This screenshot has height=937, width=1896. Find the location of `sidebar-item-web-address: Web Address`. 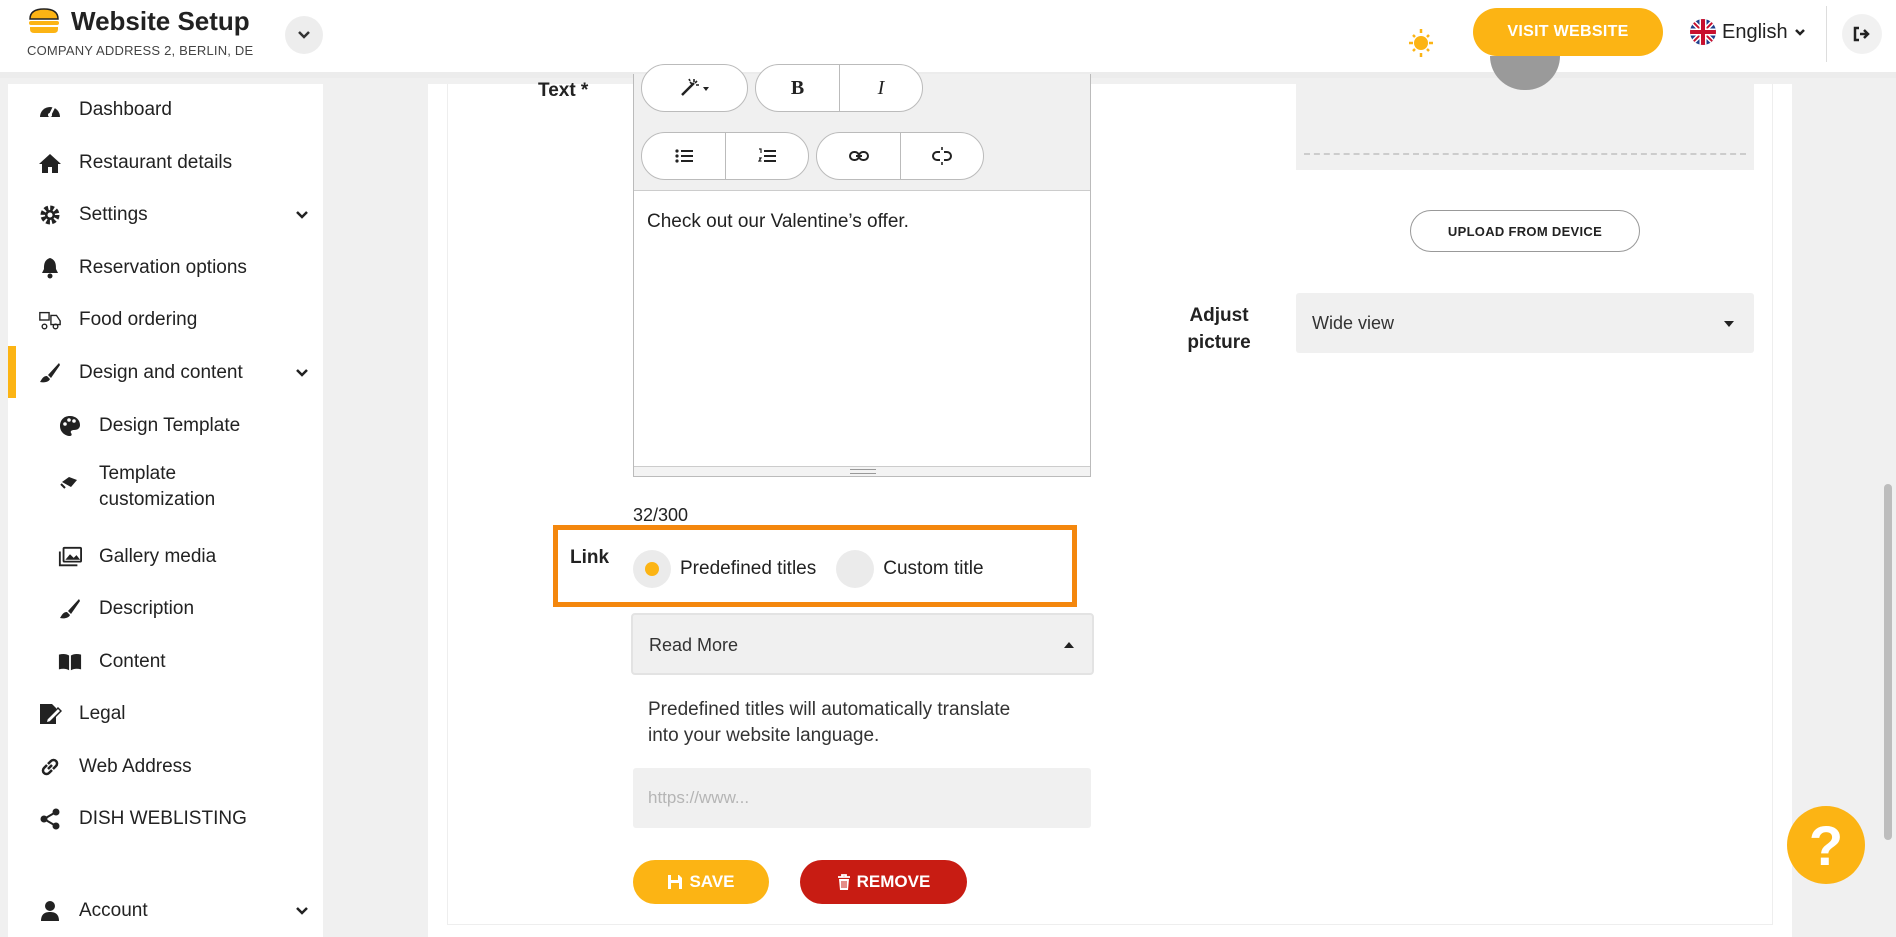

sidebar-item-web-address: Web Address is located at coordinates (165, 767).